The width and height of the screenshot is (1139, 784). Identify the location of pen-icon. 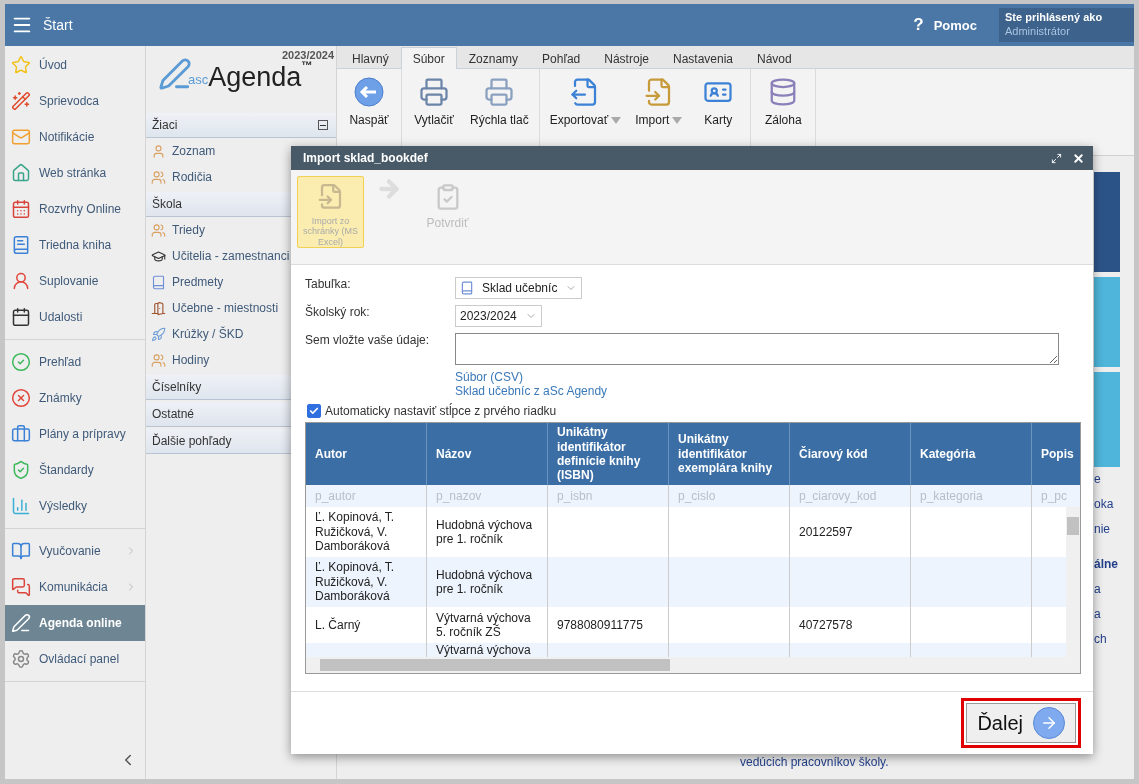
(21, 623).